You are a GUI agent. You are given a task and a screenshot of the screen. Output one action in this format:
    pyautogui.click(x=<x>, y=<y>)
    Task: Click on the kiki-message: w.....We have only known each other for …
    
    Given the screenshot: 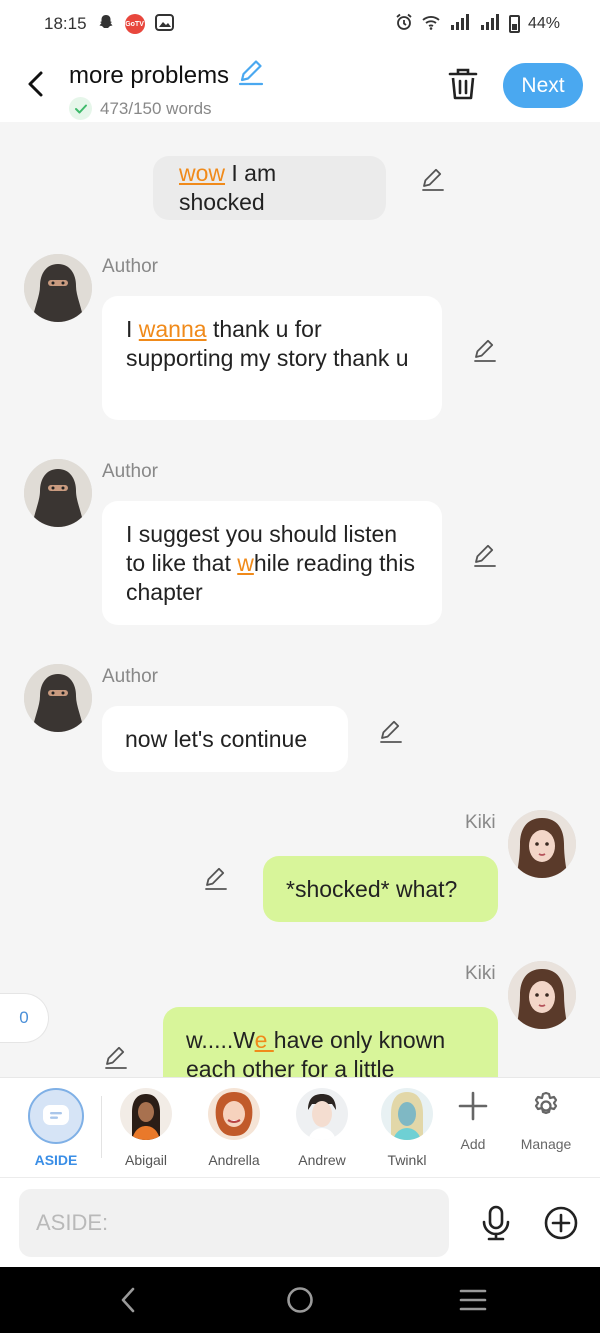 What is the action you would take?
    pyautogui.click(x=330, y=1042)
    